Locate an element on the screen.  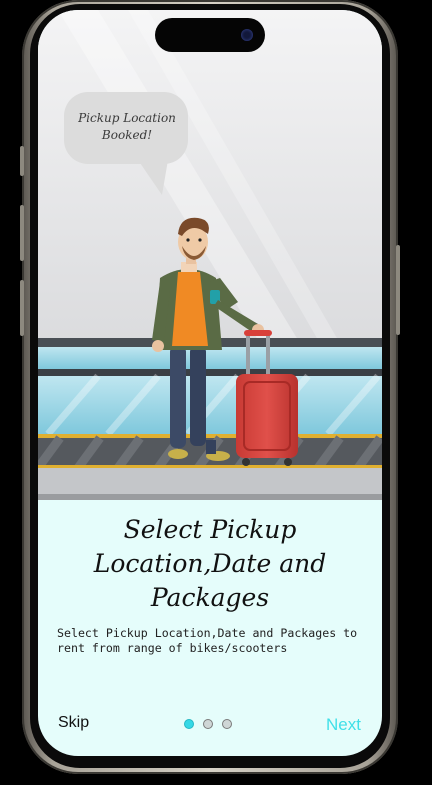
dynamic-island is located at coordinates (210, 35).